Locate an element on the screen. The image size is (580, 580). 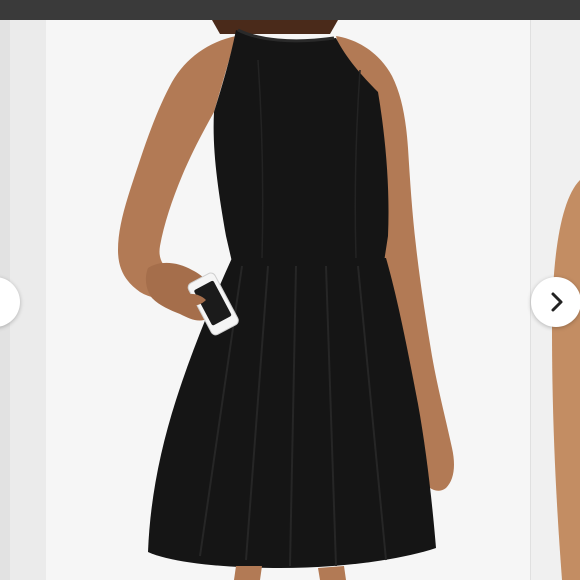
model-legs is located at coordinates (290, 573).